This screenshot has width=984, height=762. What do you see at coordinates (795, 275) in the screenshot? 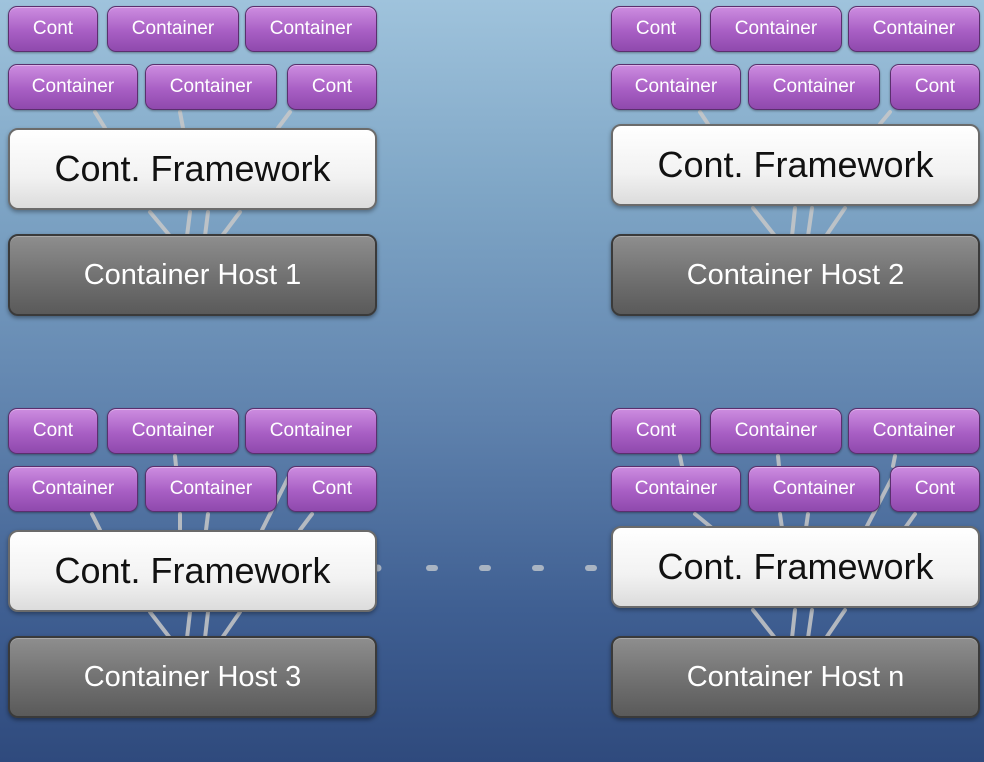
I see `container-host: Container Host 2` at bounding box center [795, 275].